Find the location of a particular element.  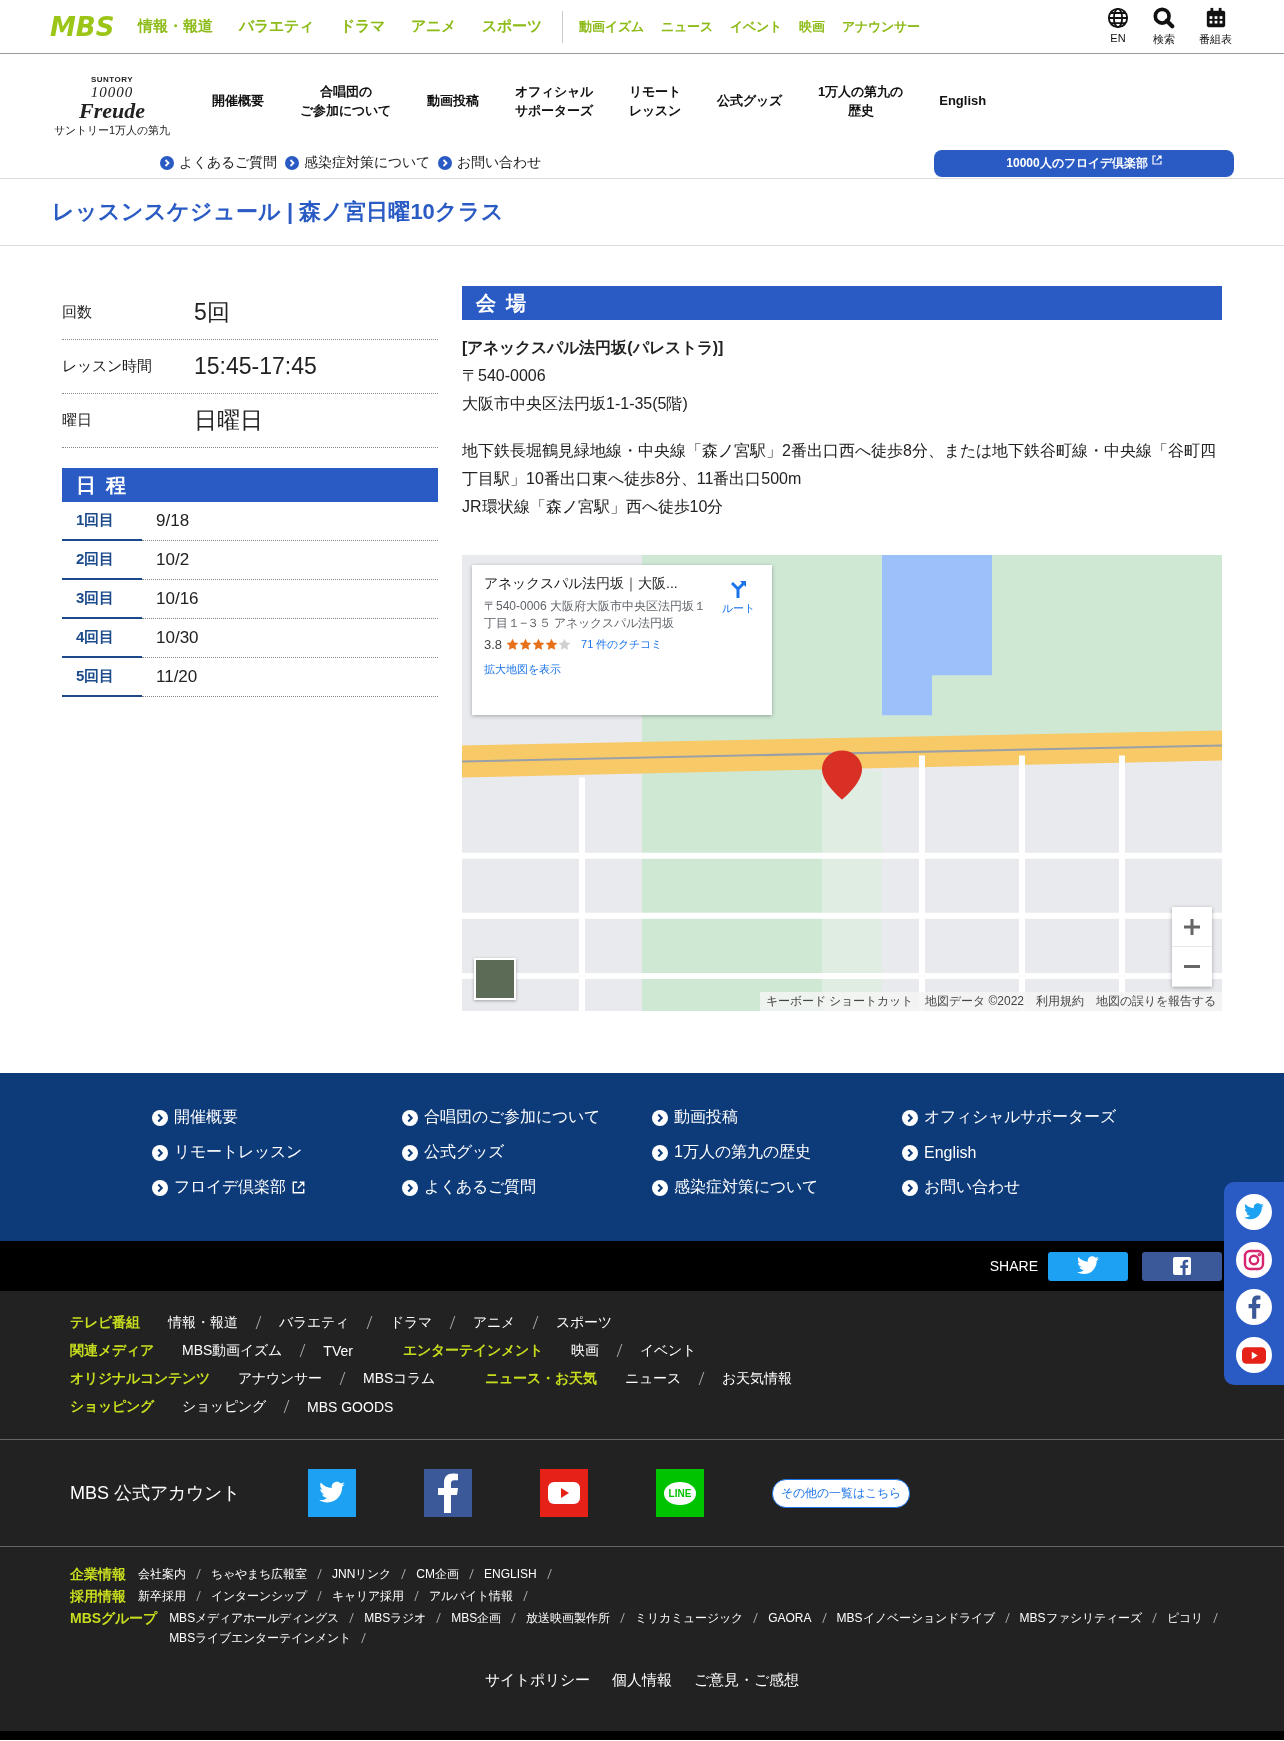

footer-link: お天気情報 is located at coordinates (757, 1379).